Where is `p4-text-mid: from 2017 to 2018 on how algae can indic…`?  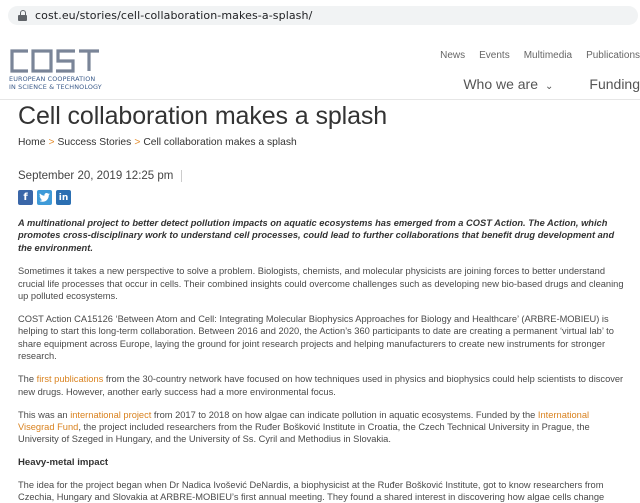
p4-text-mid: from 2017 to 2018 on how algae can indic… is located at coordinates (344, 414).